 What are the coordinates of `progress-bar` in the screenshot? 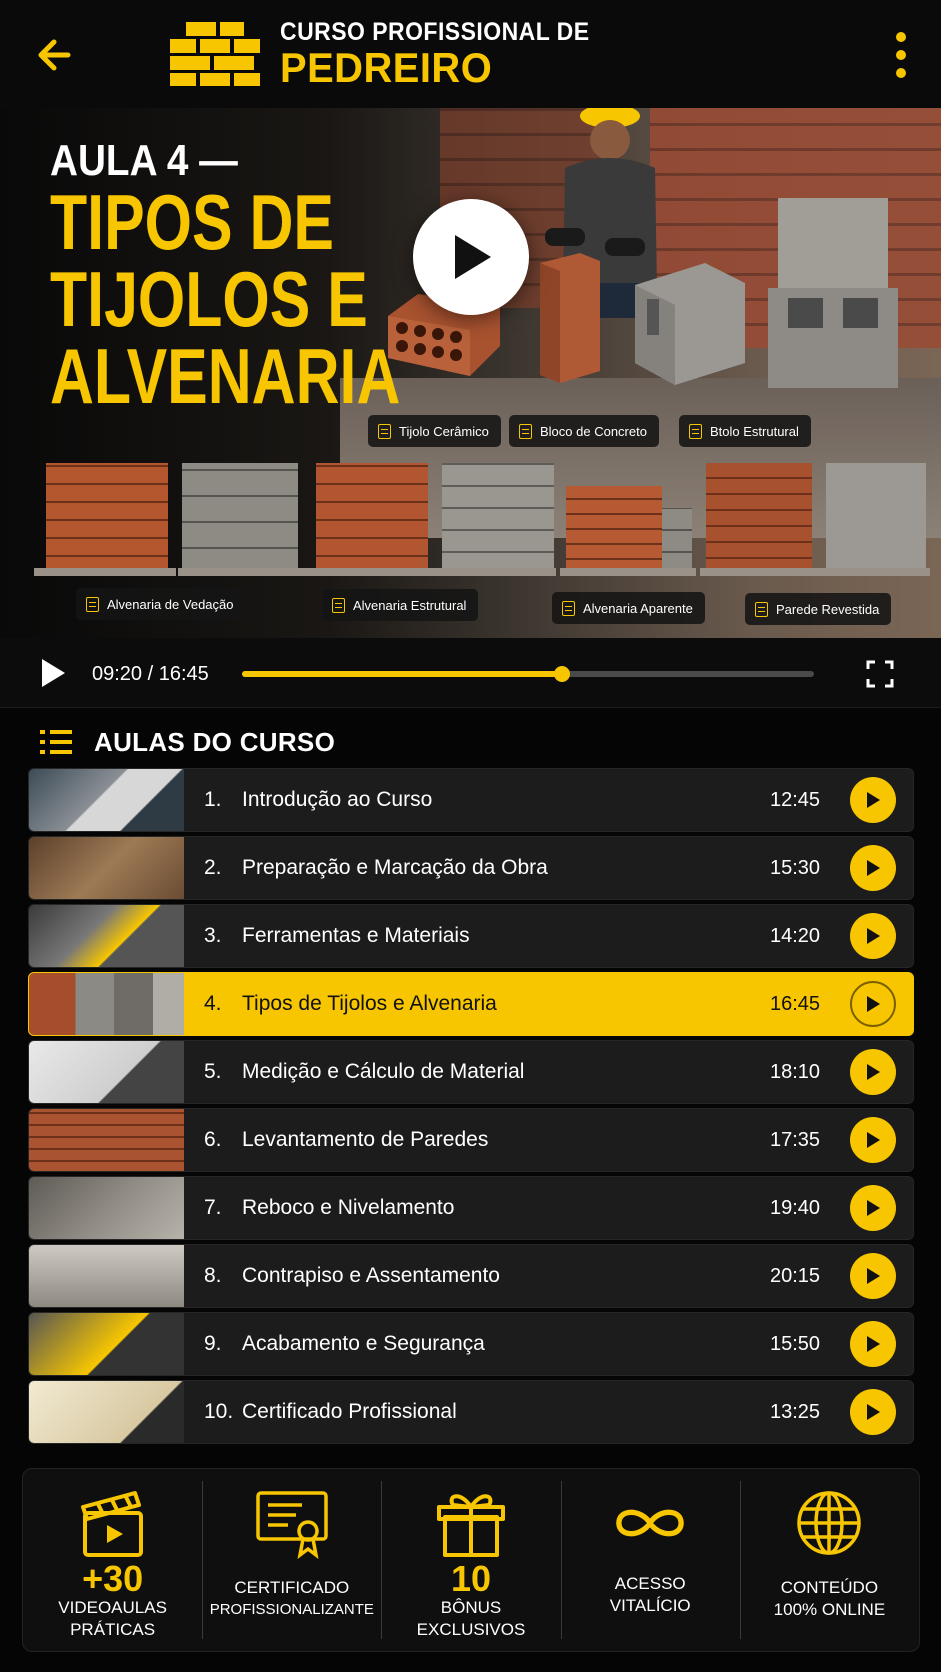 It's located at (528, 674).